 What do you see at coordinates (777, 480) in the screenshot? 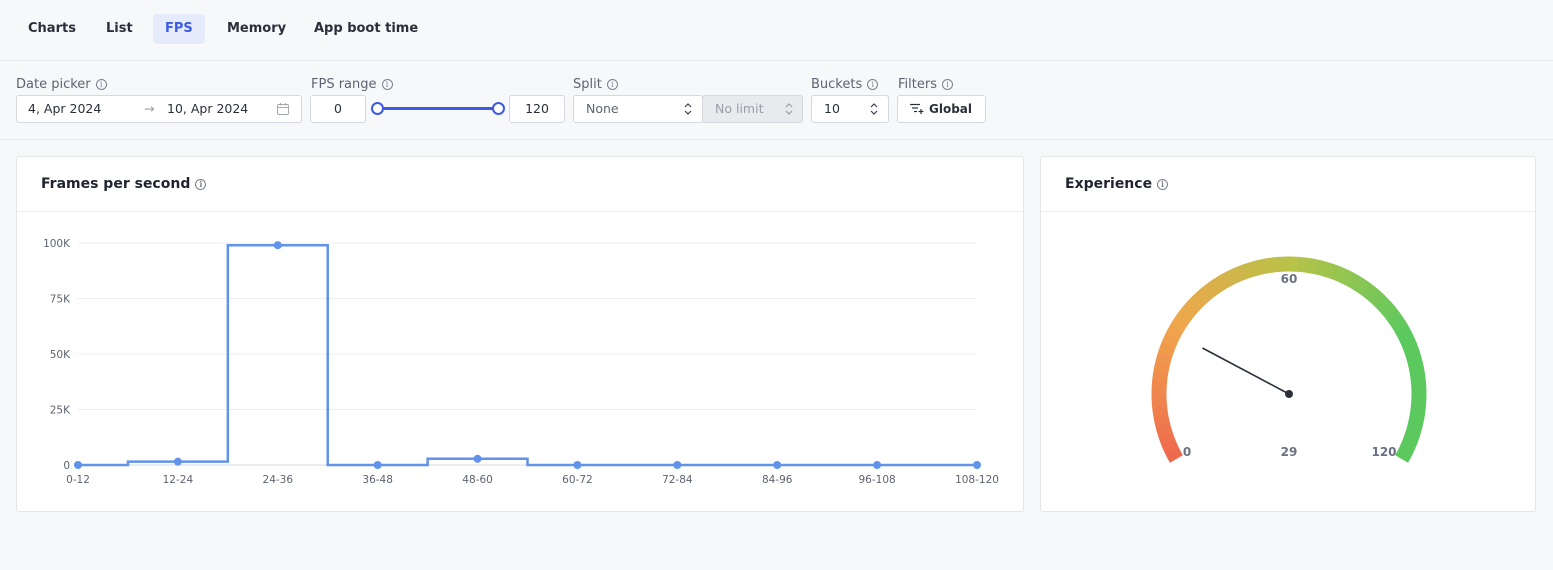
I see `x-tick-label: 84-96` at bounding box center [777, 480].